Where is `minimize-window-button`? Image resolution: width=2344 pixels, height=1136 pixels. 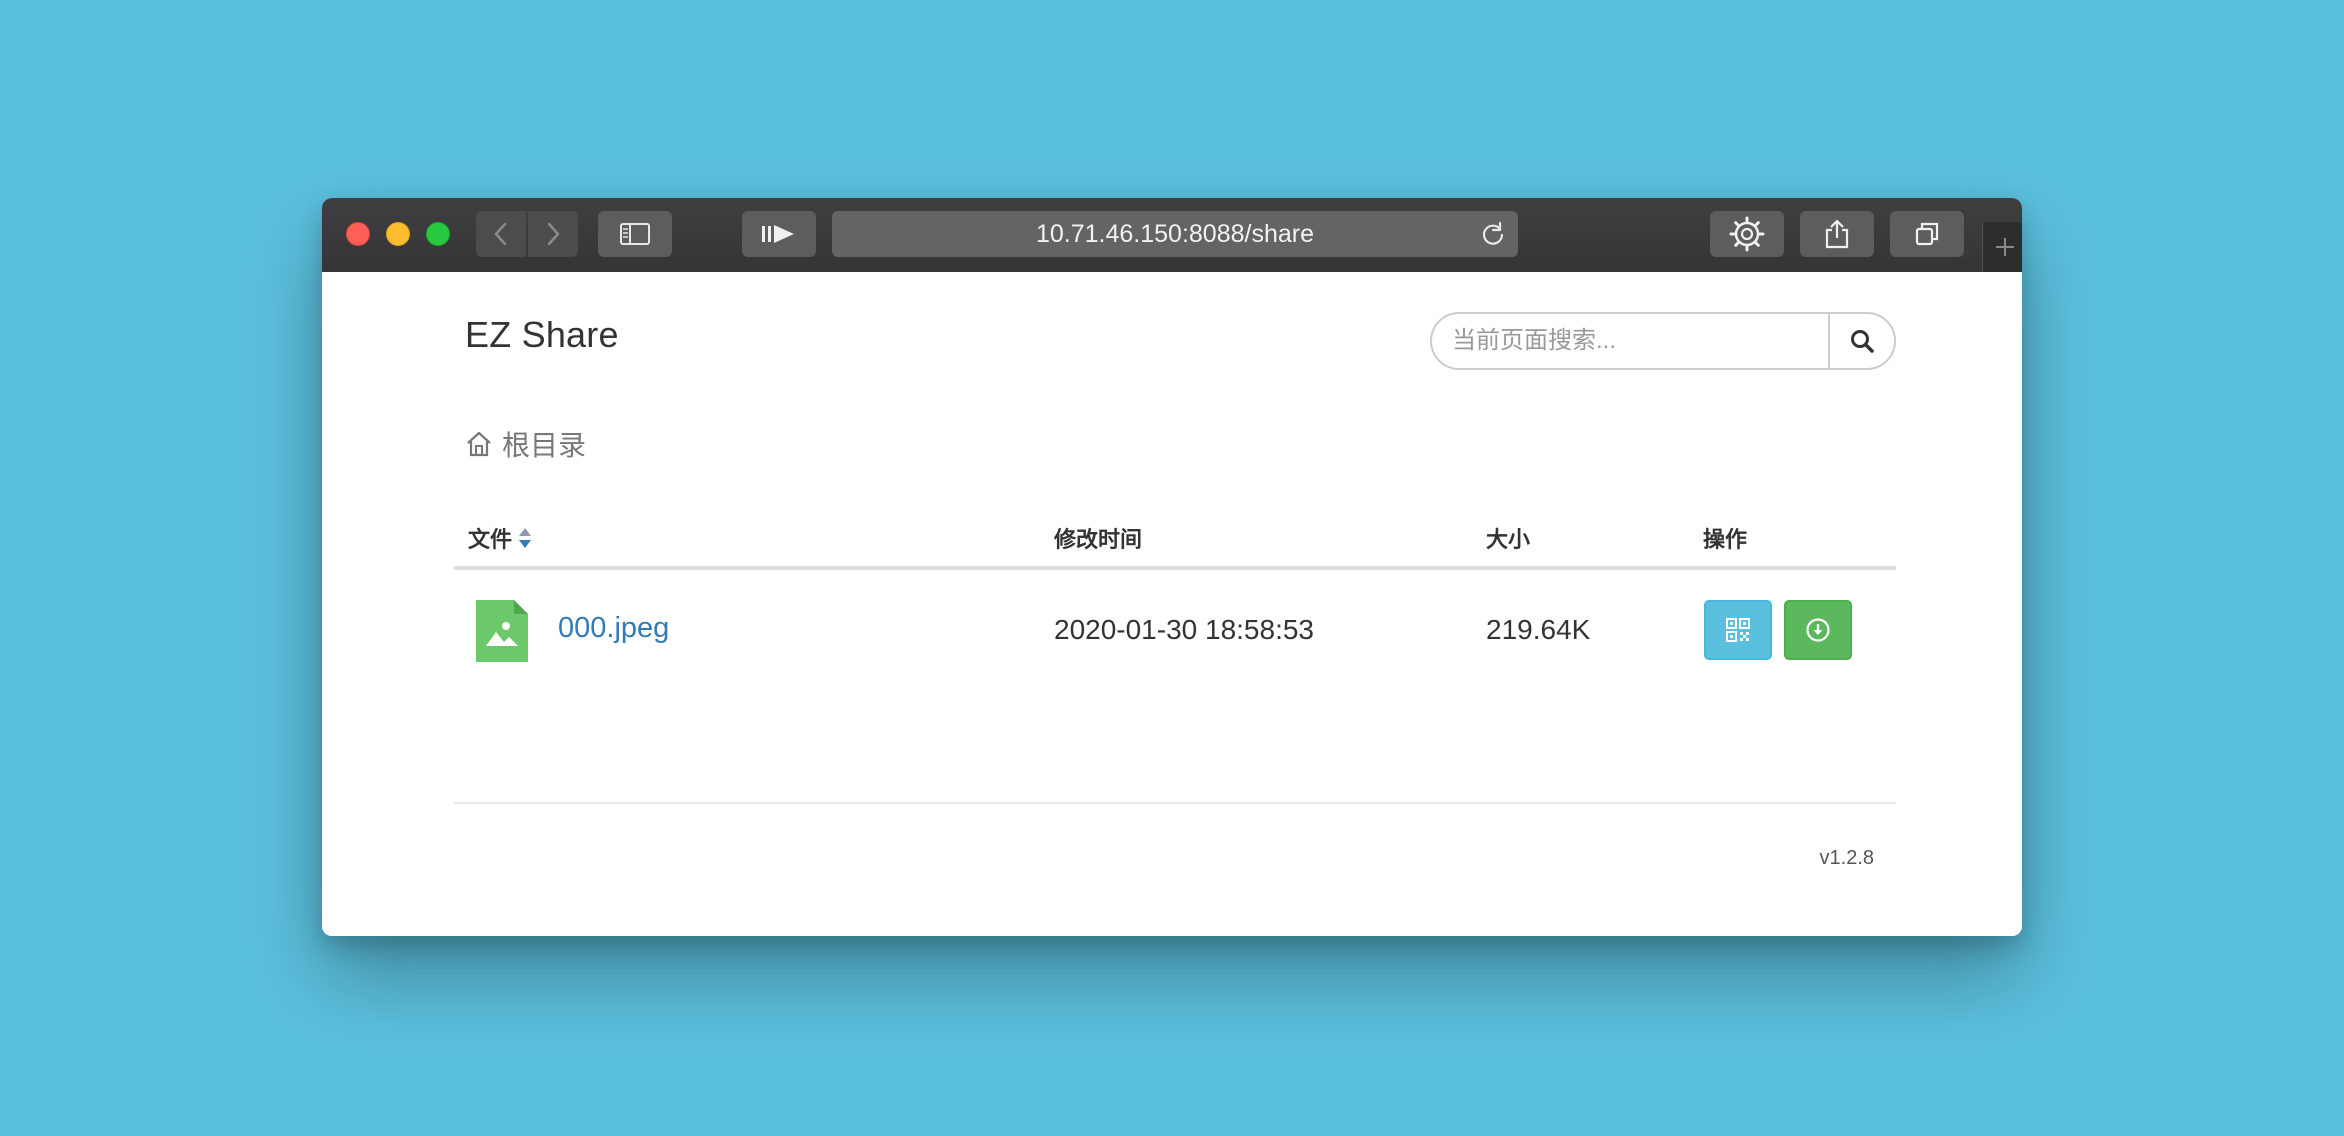 minimize-window-button is located at coordinates (398, 234).